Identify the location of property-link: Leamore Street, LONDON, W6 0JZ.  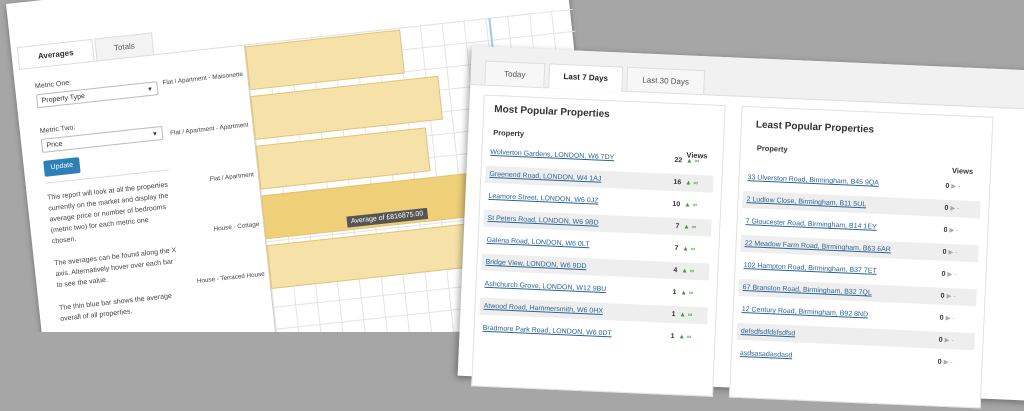
(543, 199).